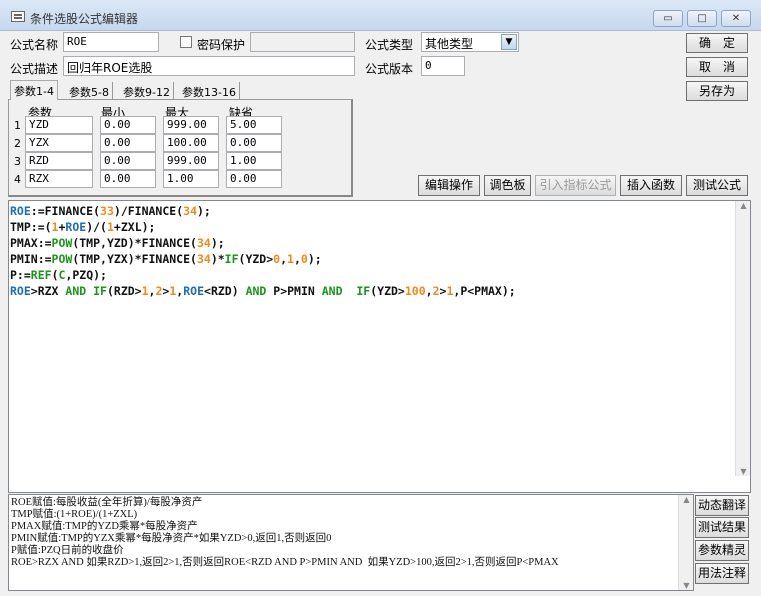 The image size is (761, 596). I want to click on test-formula-button: 测试公式, so click(717, 185).